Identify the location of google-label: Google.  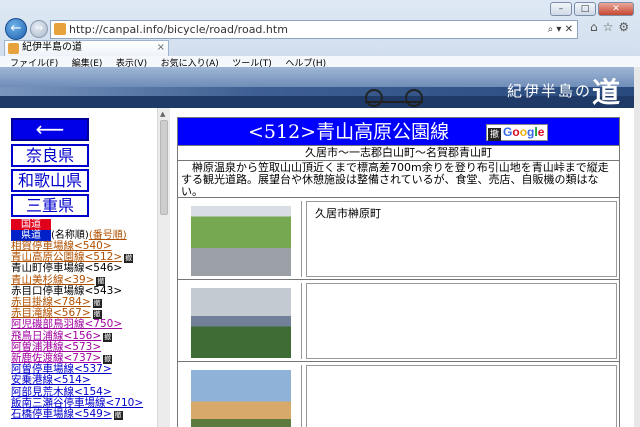
(524, 132).